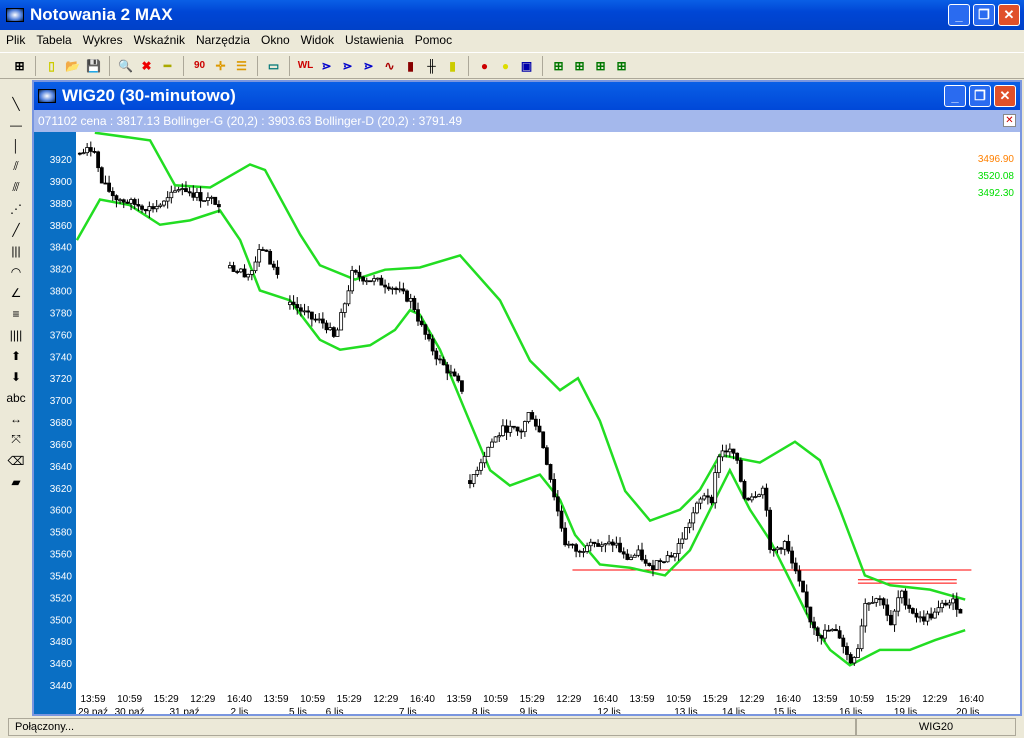 This screenshot has height=738, width=1024. What do you see at coordinates (621, 65) in the screenshot?
I see `layout-4-icon: ⊞` at bounding box center [621, 65].